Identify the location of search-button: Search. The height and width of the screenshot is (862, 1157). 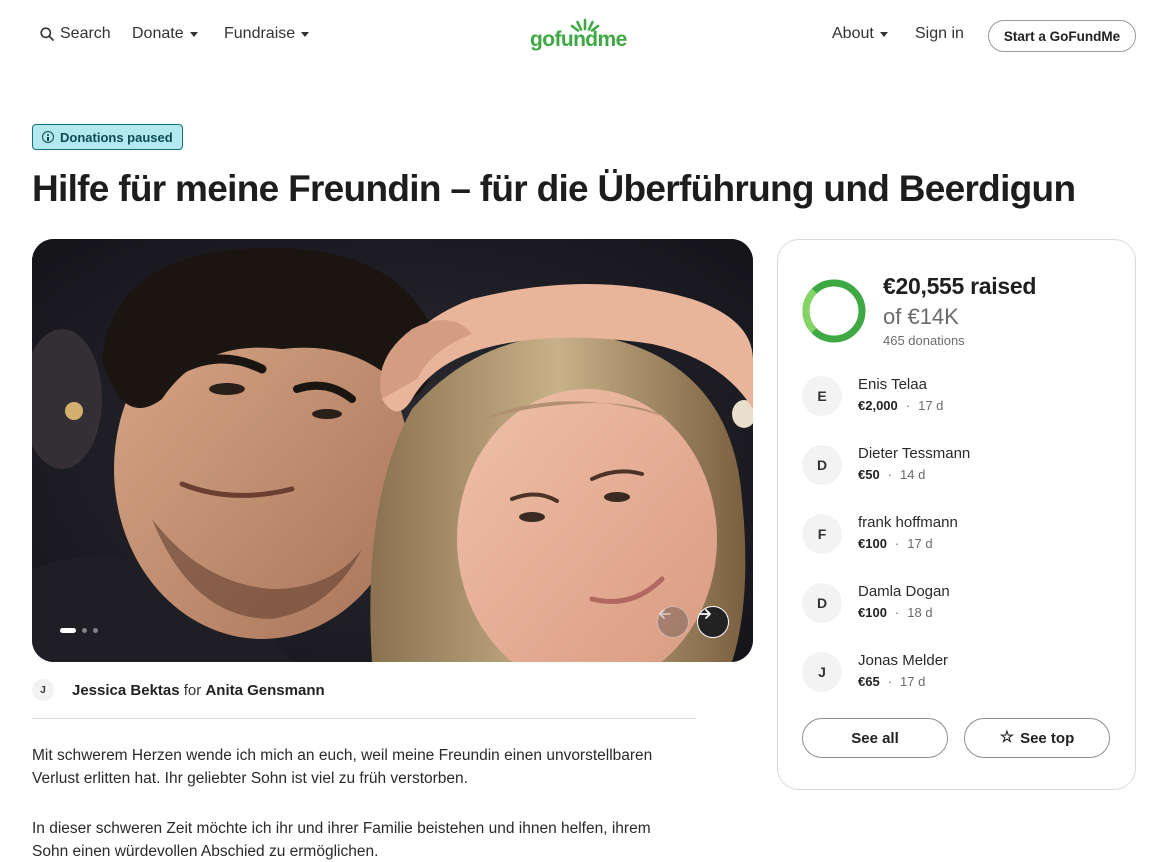
(75, 34).